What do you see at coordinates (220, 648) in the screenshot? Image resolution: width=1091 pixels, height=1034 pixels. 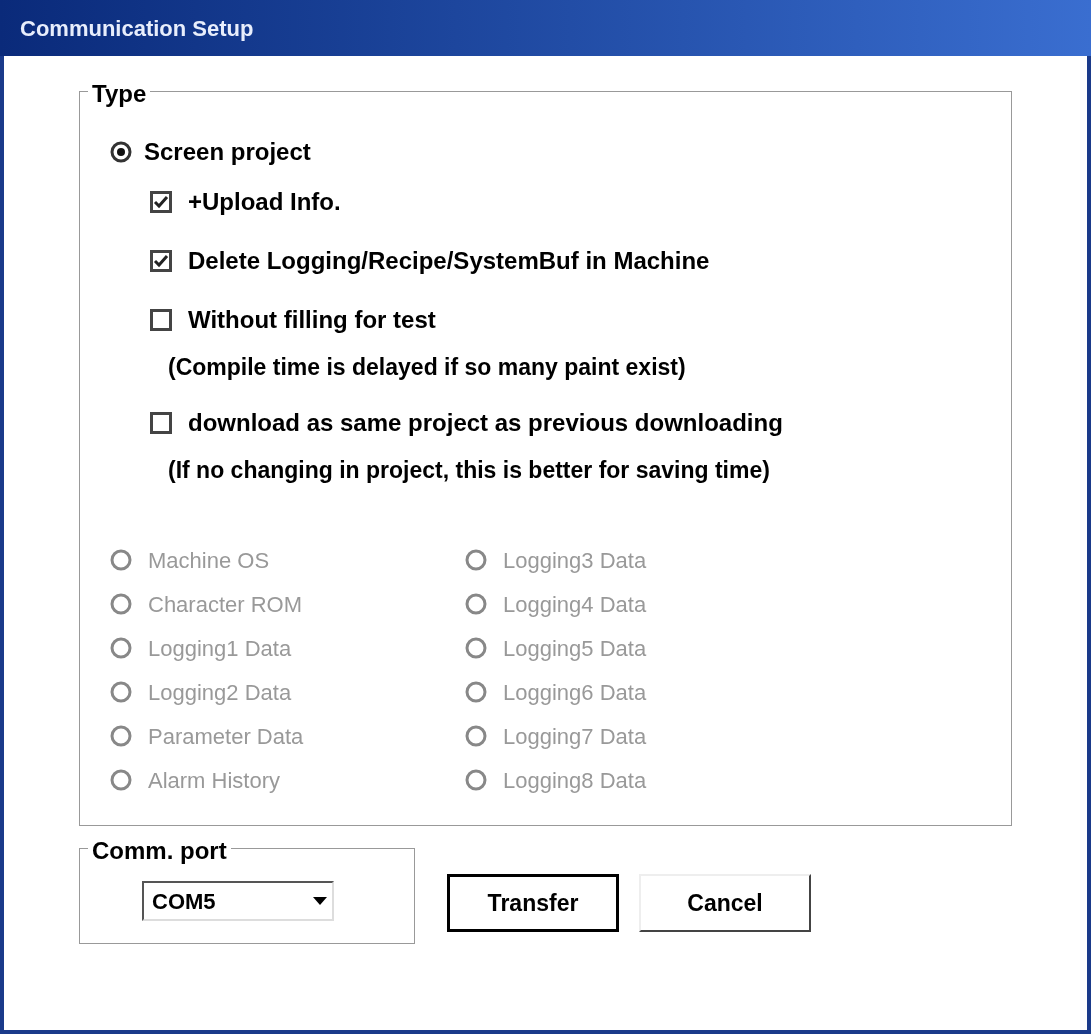 I see `option-label: Logging1 Data` at bounding box center [220, 648].